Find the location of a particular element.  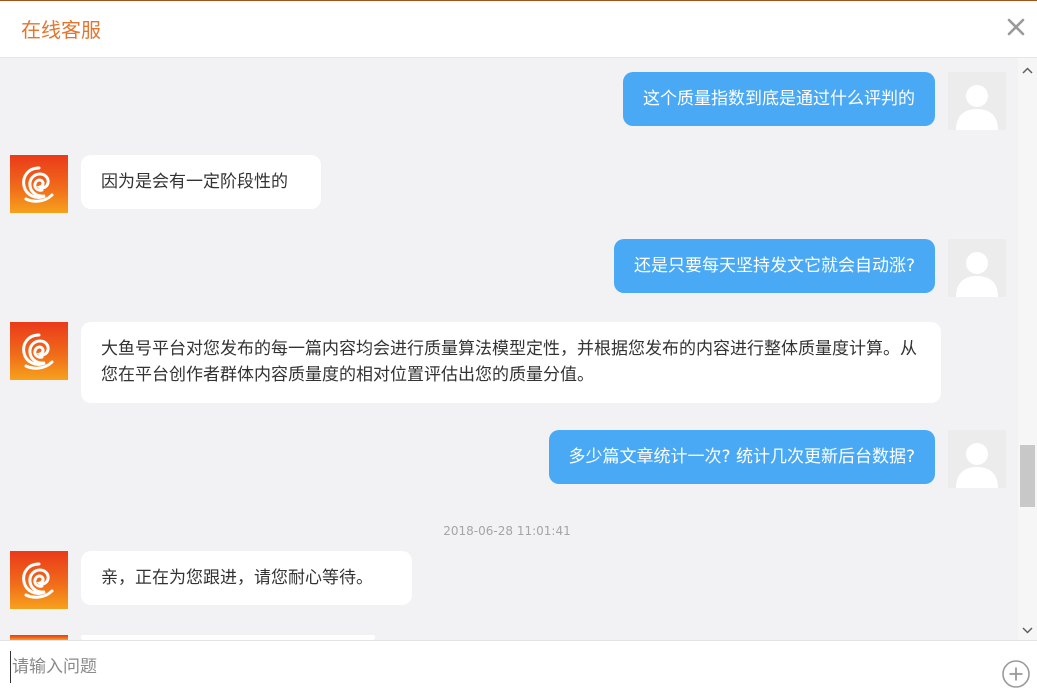

message-text: 这个质量指数到底是通过什么评判的 is located at coordinates (779, 99).